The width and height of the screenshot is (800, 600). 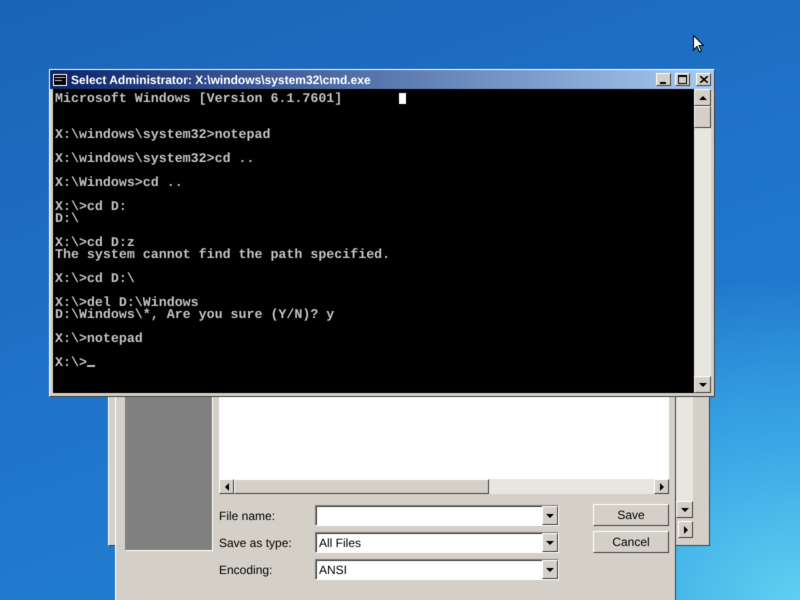 What do you see at coordinates (256, 543) in the screenshot?
I see `field-label: Save as type:` at bounding box center [256, 543].